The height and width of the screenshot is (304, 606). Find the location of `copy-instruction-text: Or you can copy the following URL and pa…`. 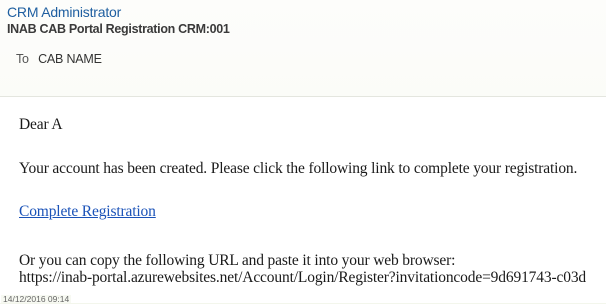

copy-instruction-text: Or you can copy the following URL and pa… is located at coordinates (237, 260).